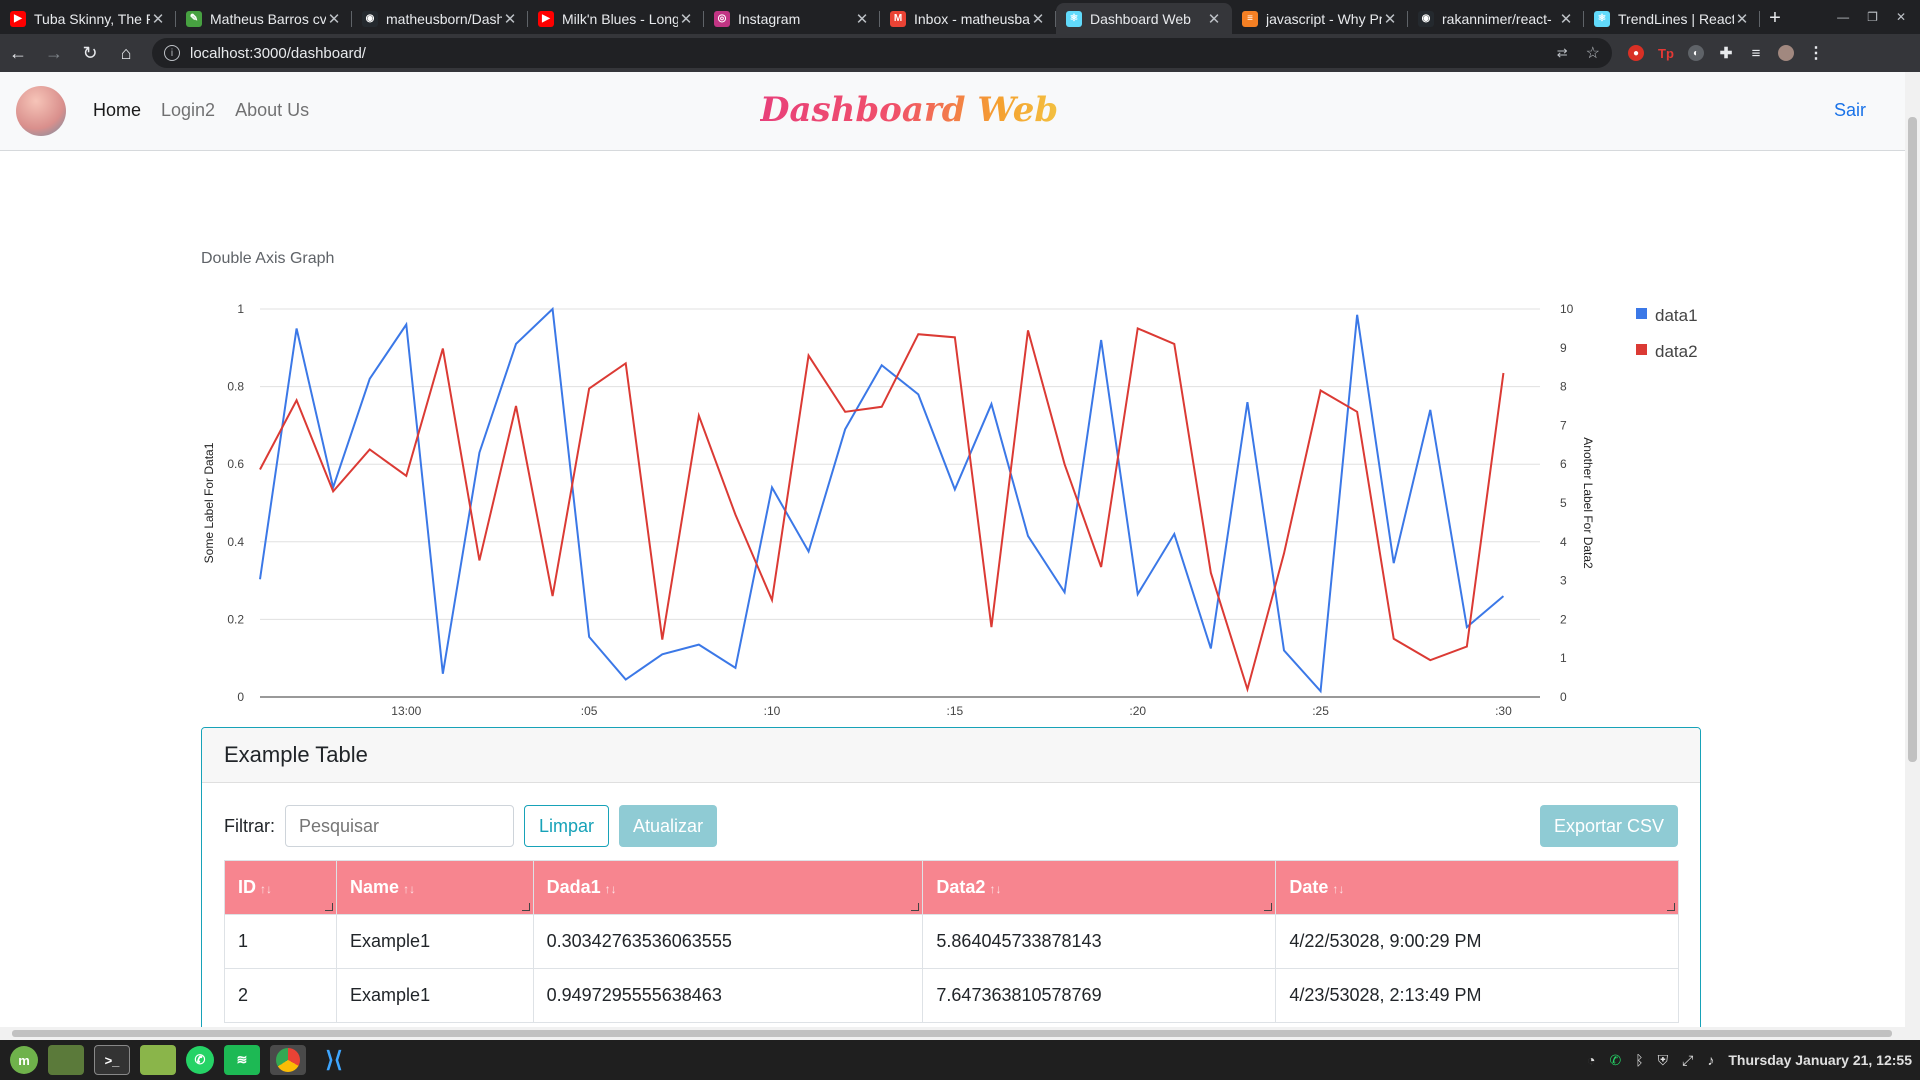 The width and height of the screenshot is (1920, 1080). I want to click on chrome-icon, so click(288, 1060).